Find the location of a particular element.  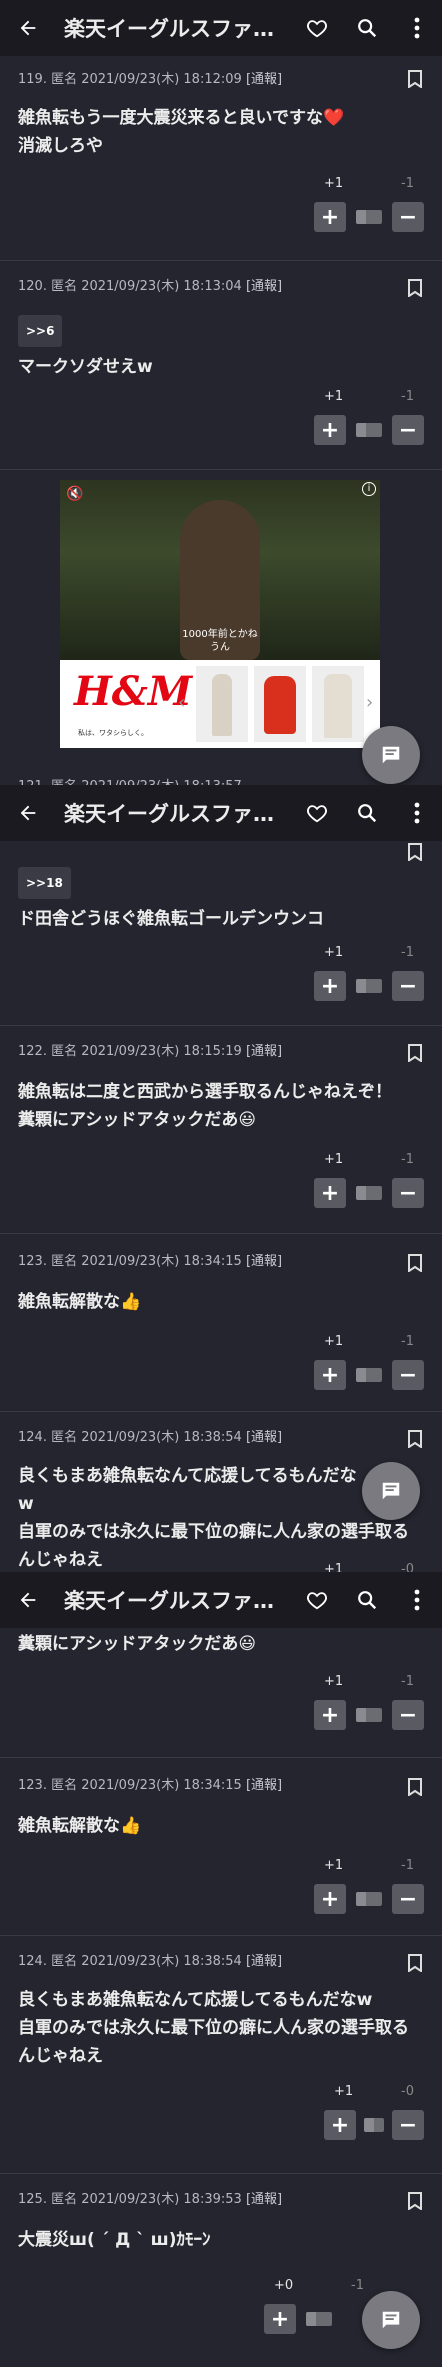

minus-count: -0 is located at coordinates (407, 1567).